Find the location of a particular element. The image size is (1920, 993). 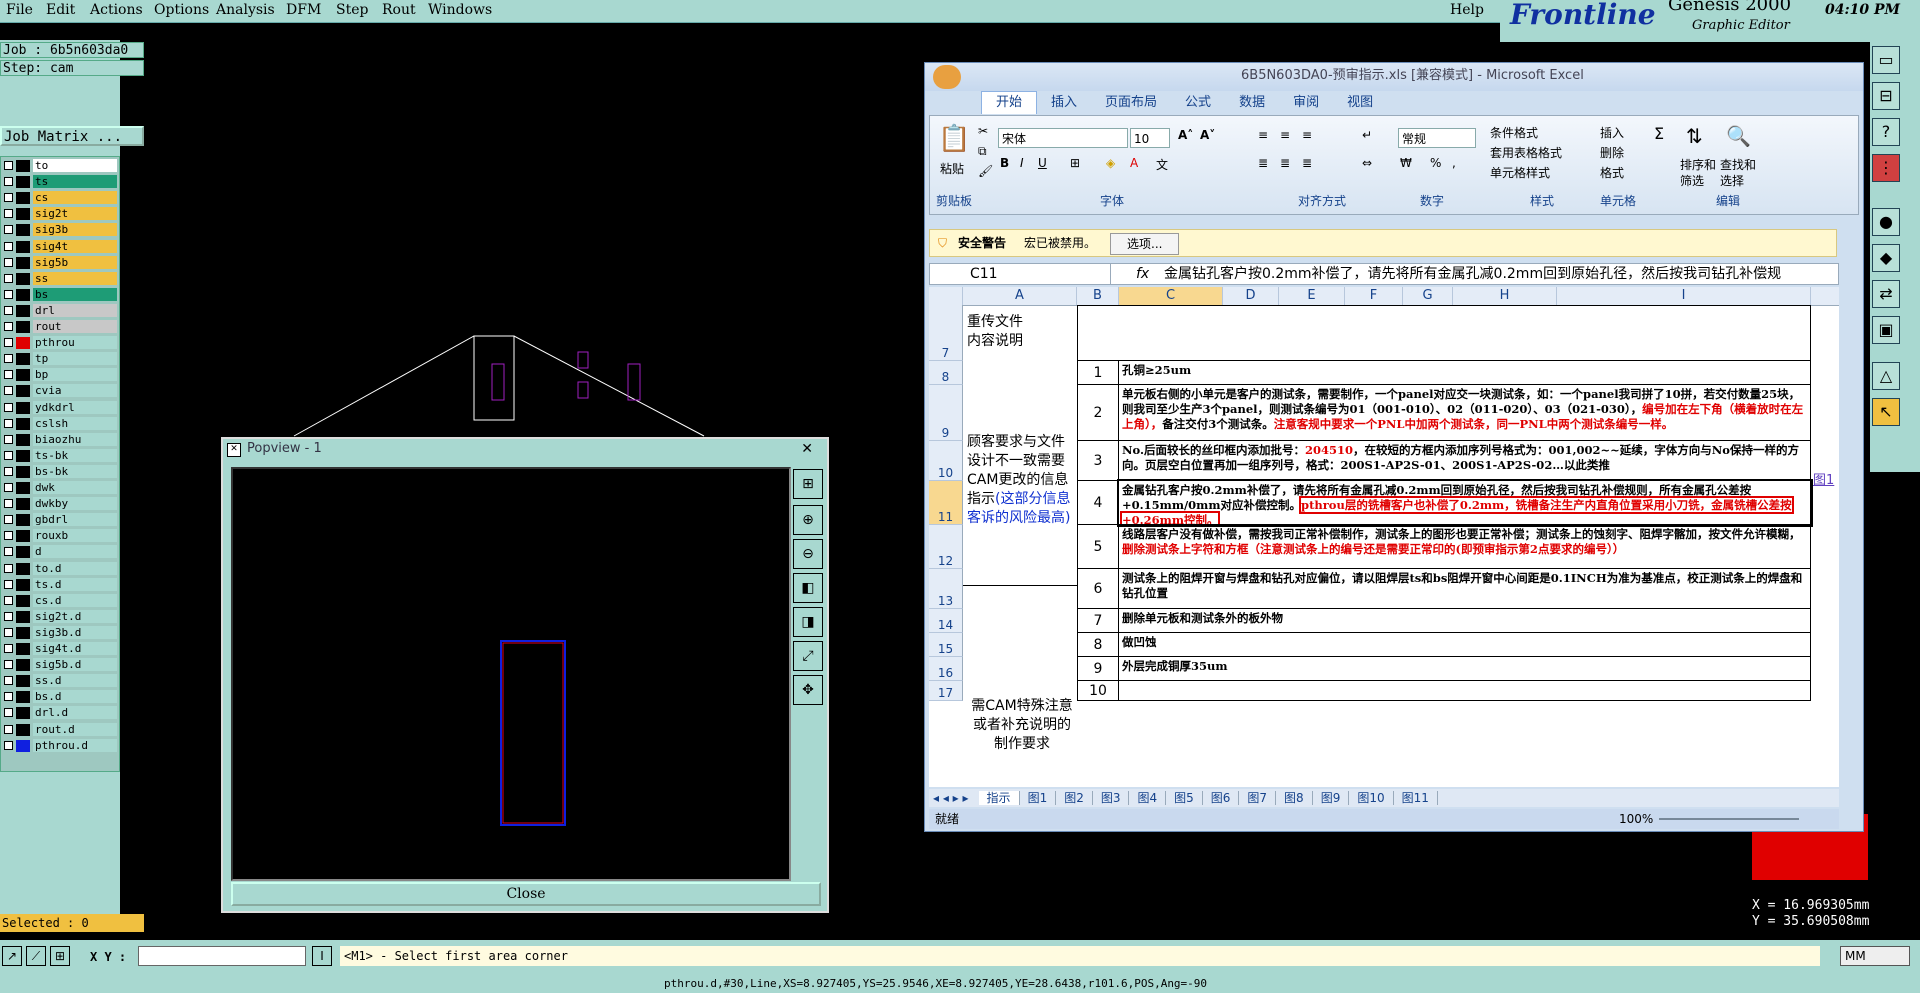

layer-row: cs is located at coordinates (60, 198).